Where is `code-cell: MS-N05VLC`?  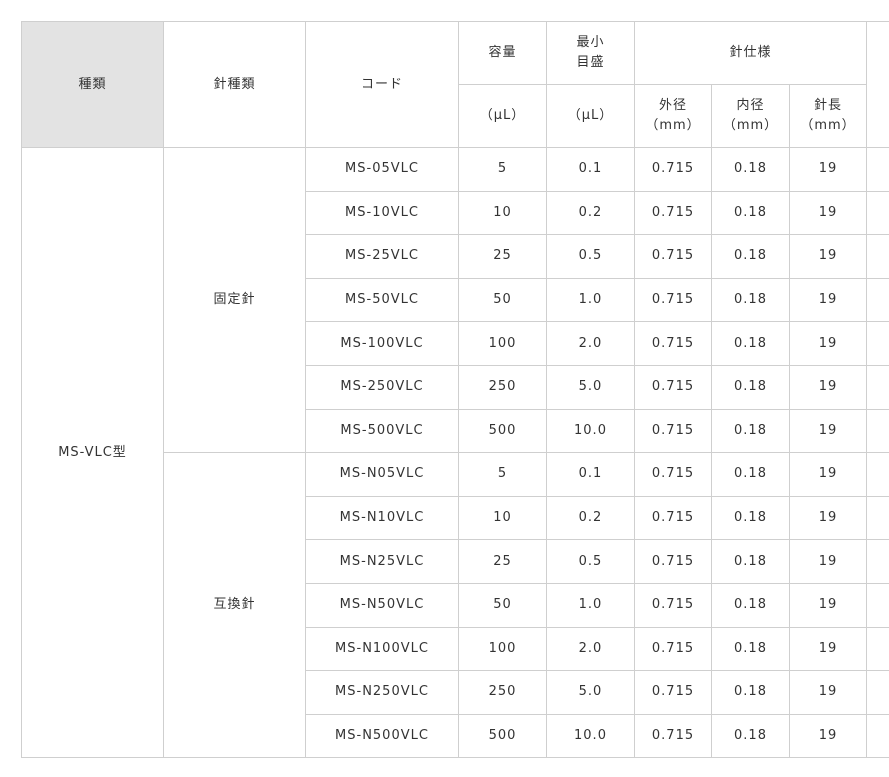
code-cell: MS-N05VLC is located at coordinates (382, 474).